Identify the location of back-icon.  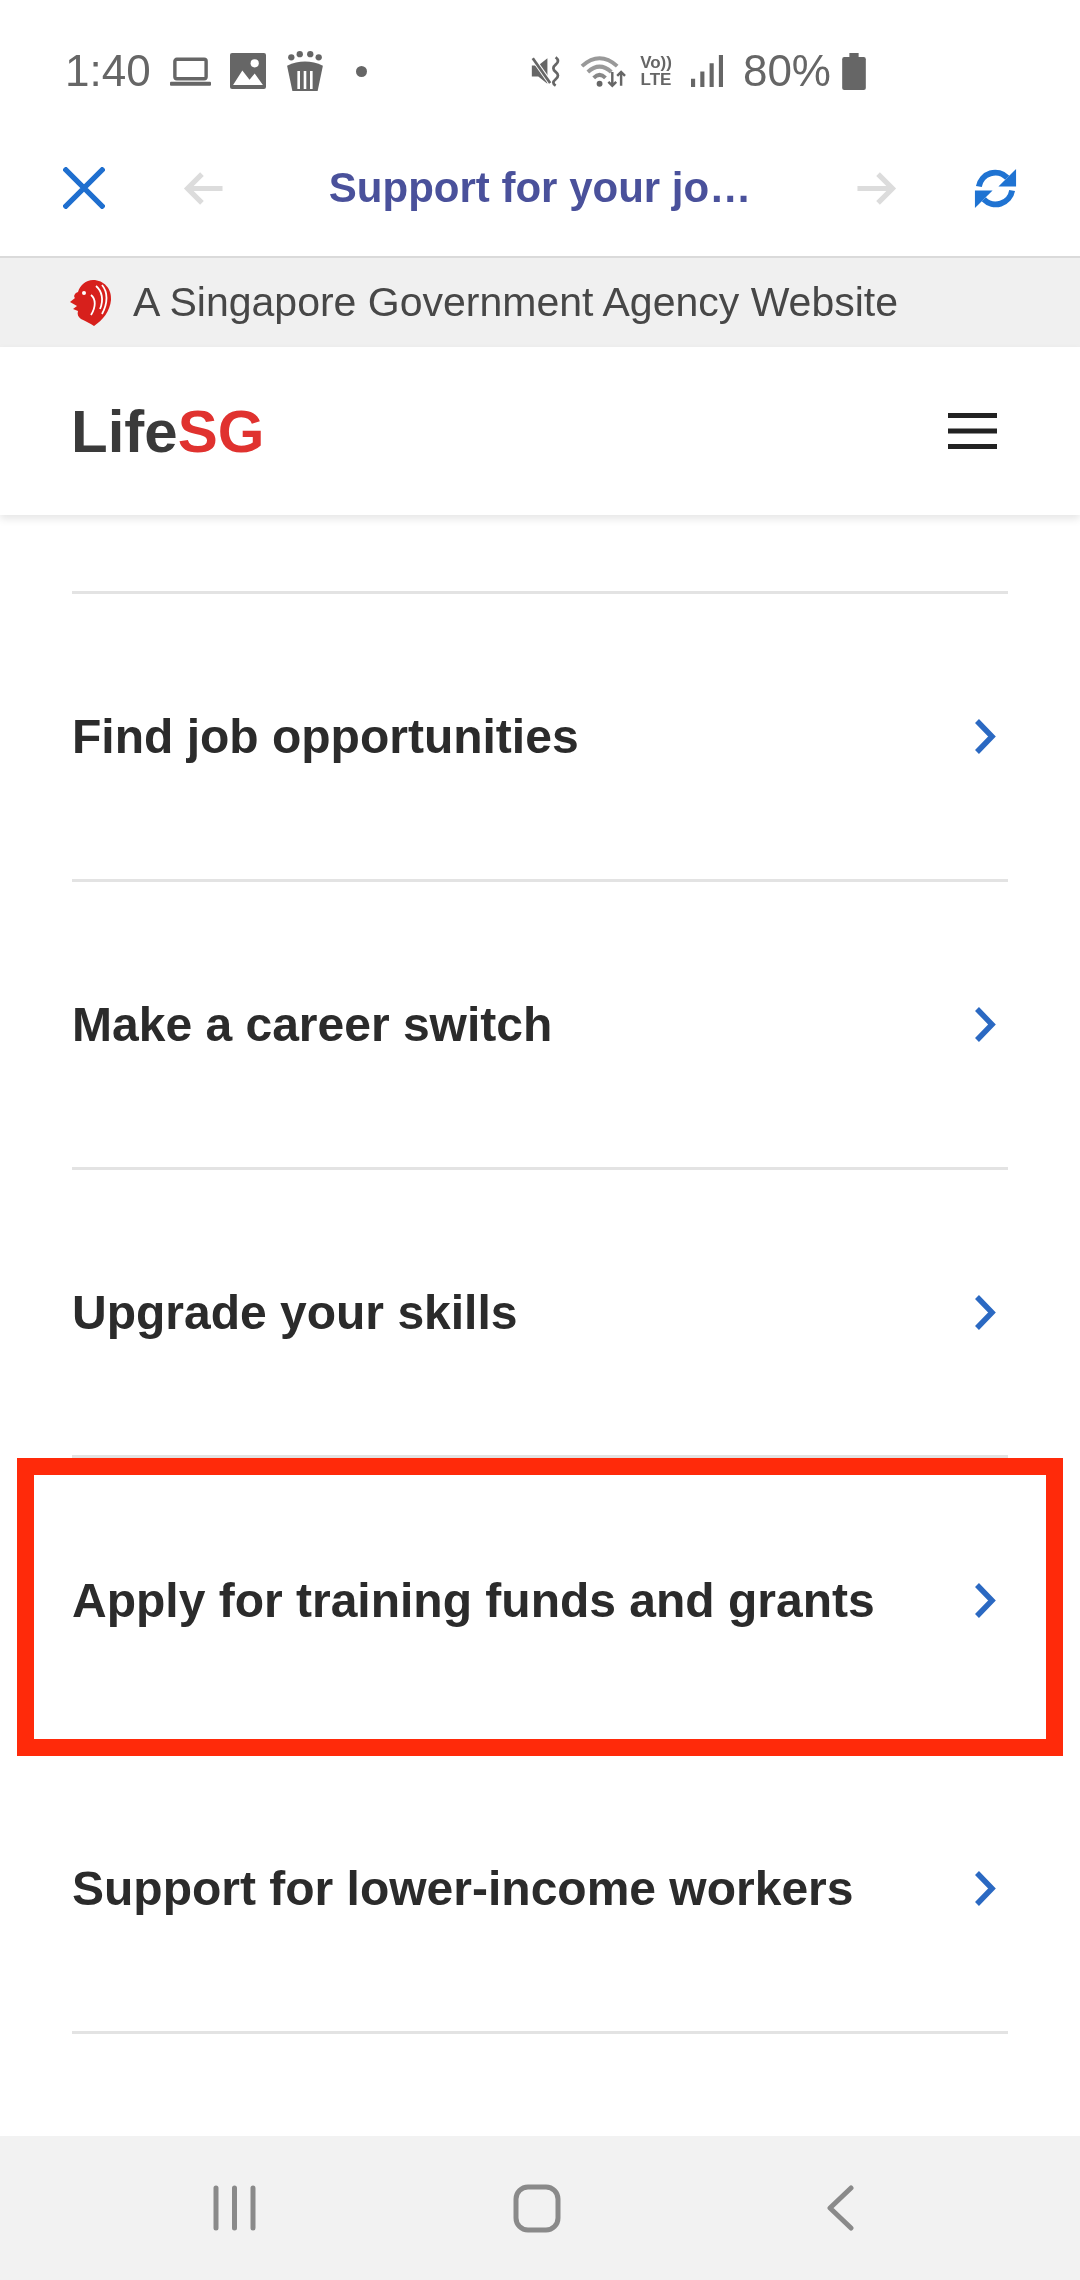
(840, 2208).